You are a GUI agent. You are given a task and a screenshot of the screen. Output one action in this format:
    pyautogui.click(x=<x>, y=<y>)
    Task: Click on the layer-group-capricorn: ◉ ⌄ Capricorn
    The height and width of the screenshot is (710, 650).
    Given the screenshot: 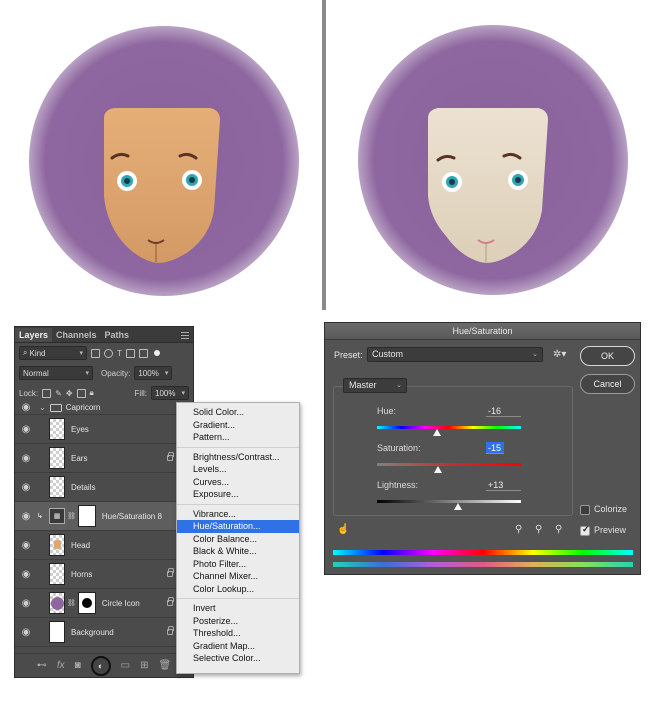 What is the action you would take?
    pyautogui.click(x=104, y=408)
    